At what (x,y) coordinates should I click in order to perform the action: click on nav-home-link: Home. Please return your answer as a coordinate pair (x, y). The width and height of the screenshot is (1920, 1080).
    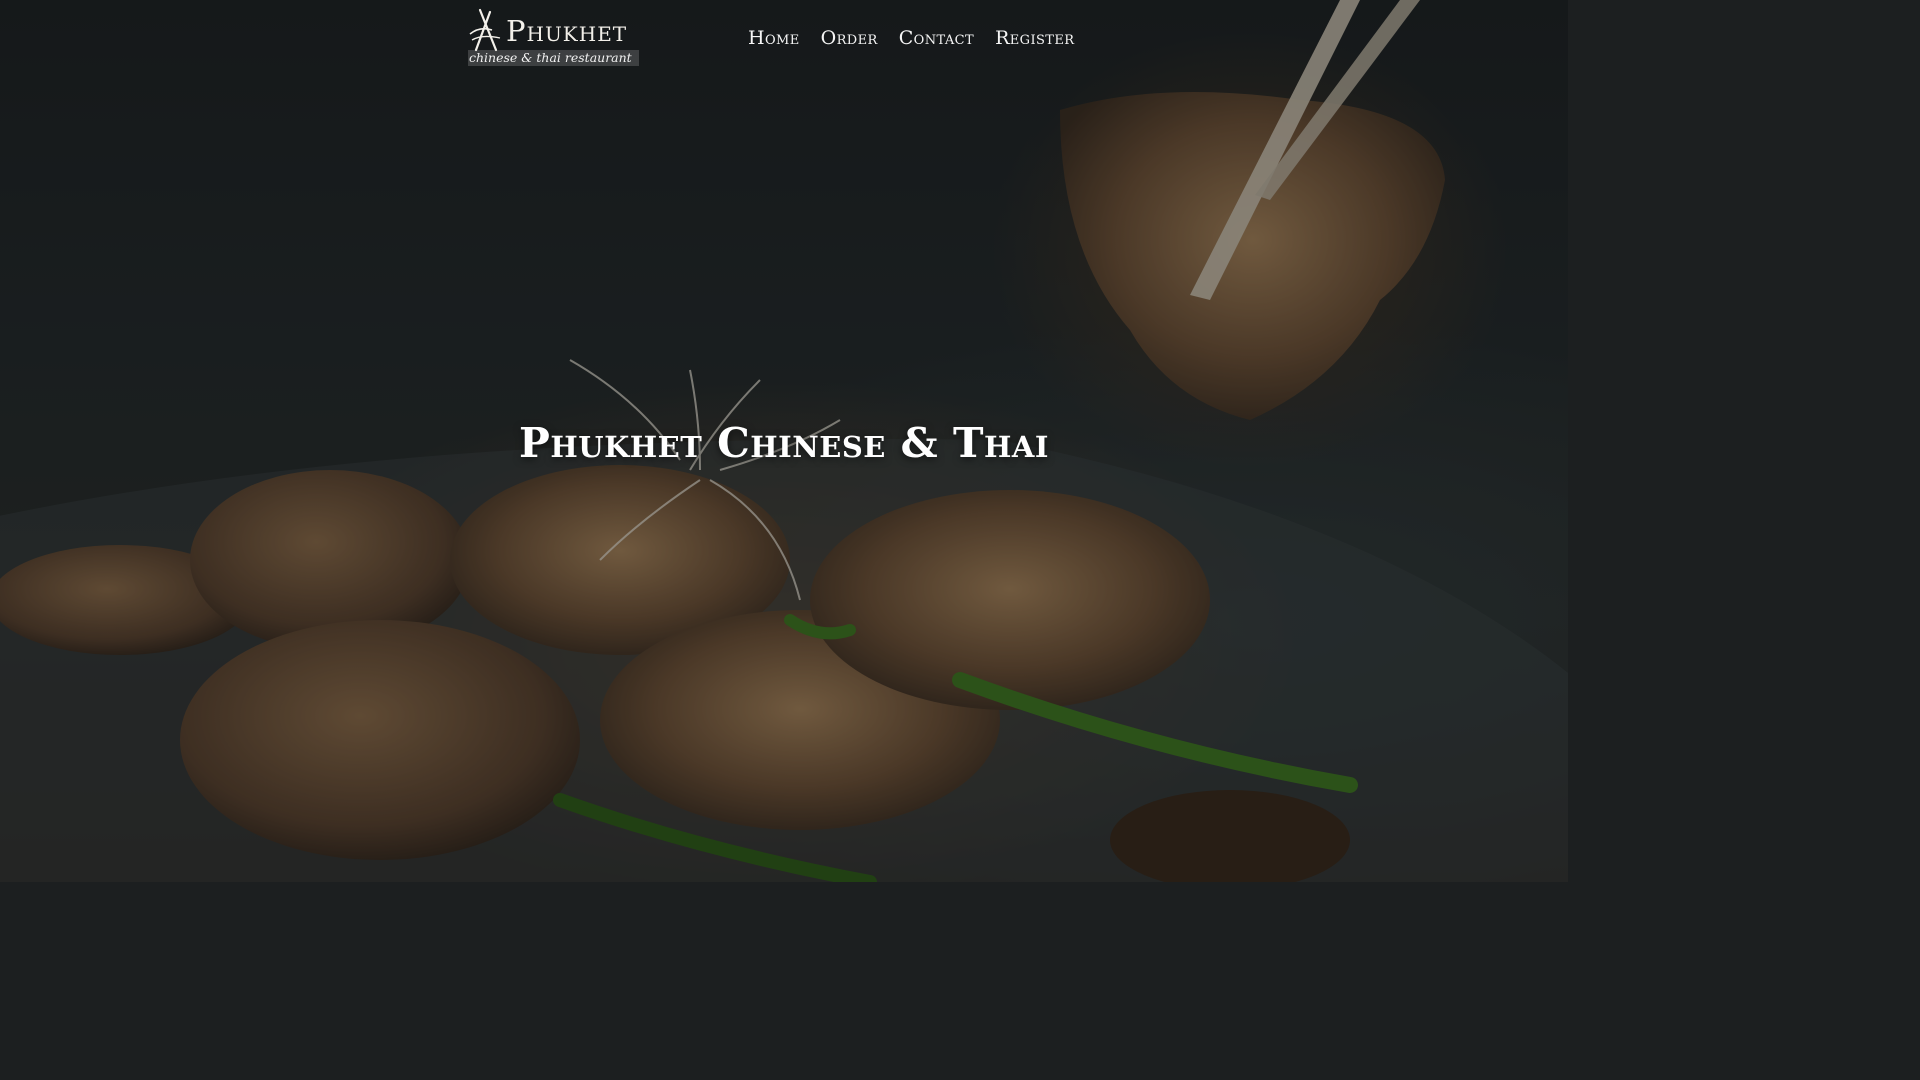
    Looking at the image, I should click on (774, 38).